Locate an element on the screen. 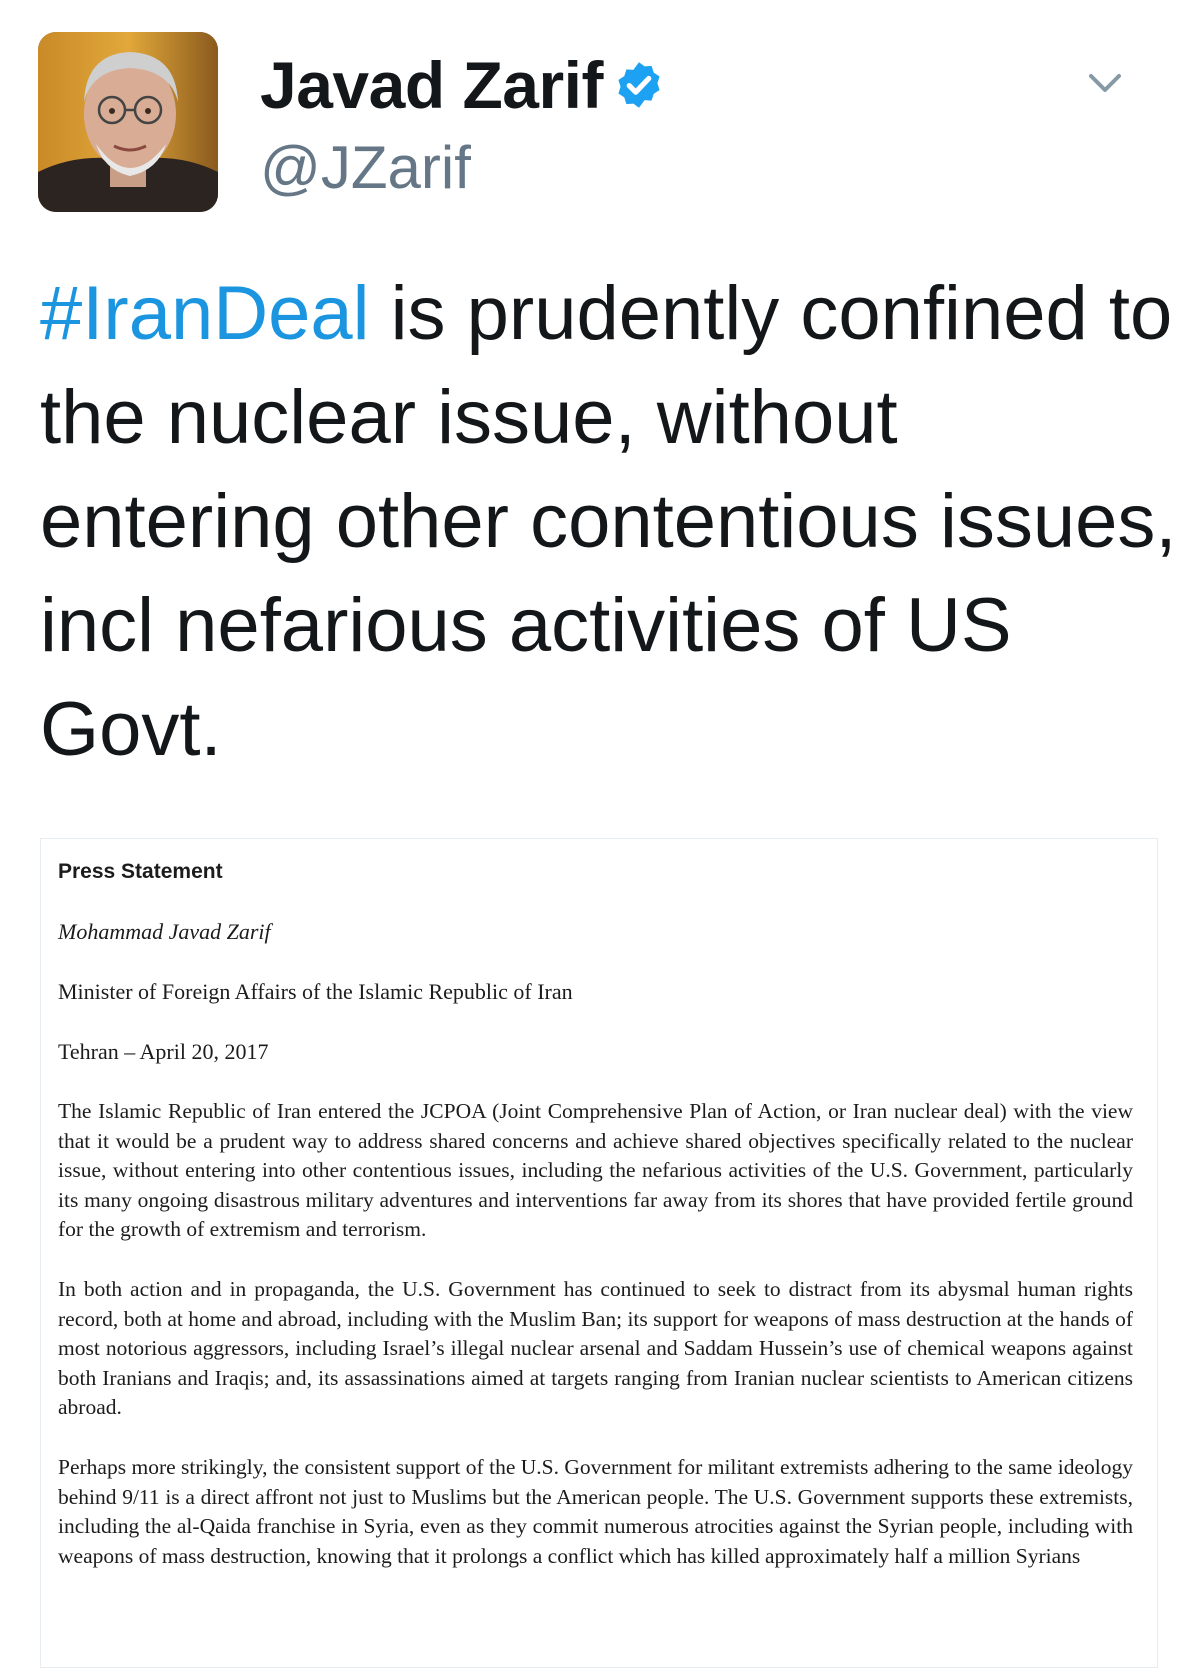 The image size is (1200, 1668). statement-dateline: Tehran – April 20, 2017 is located at coordinates (163, 1051).